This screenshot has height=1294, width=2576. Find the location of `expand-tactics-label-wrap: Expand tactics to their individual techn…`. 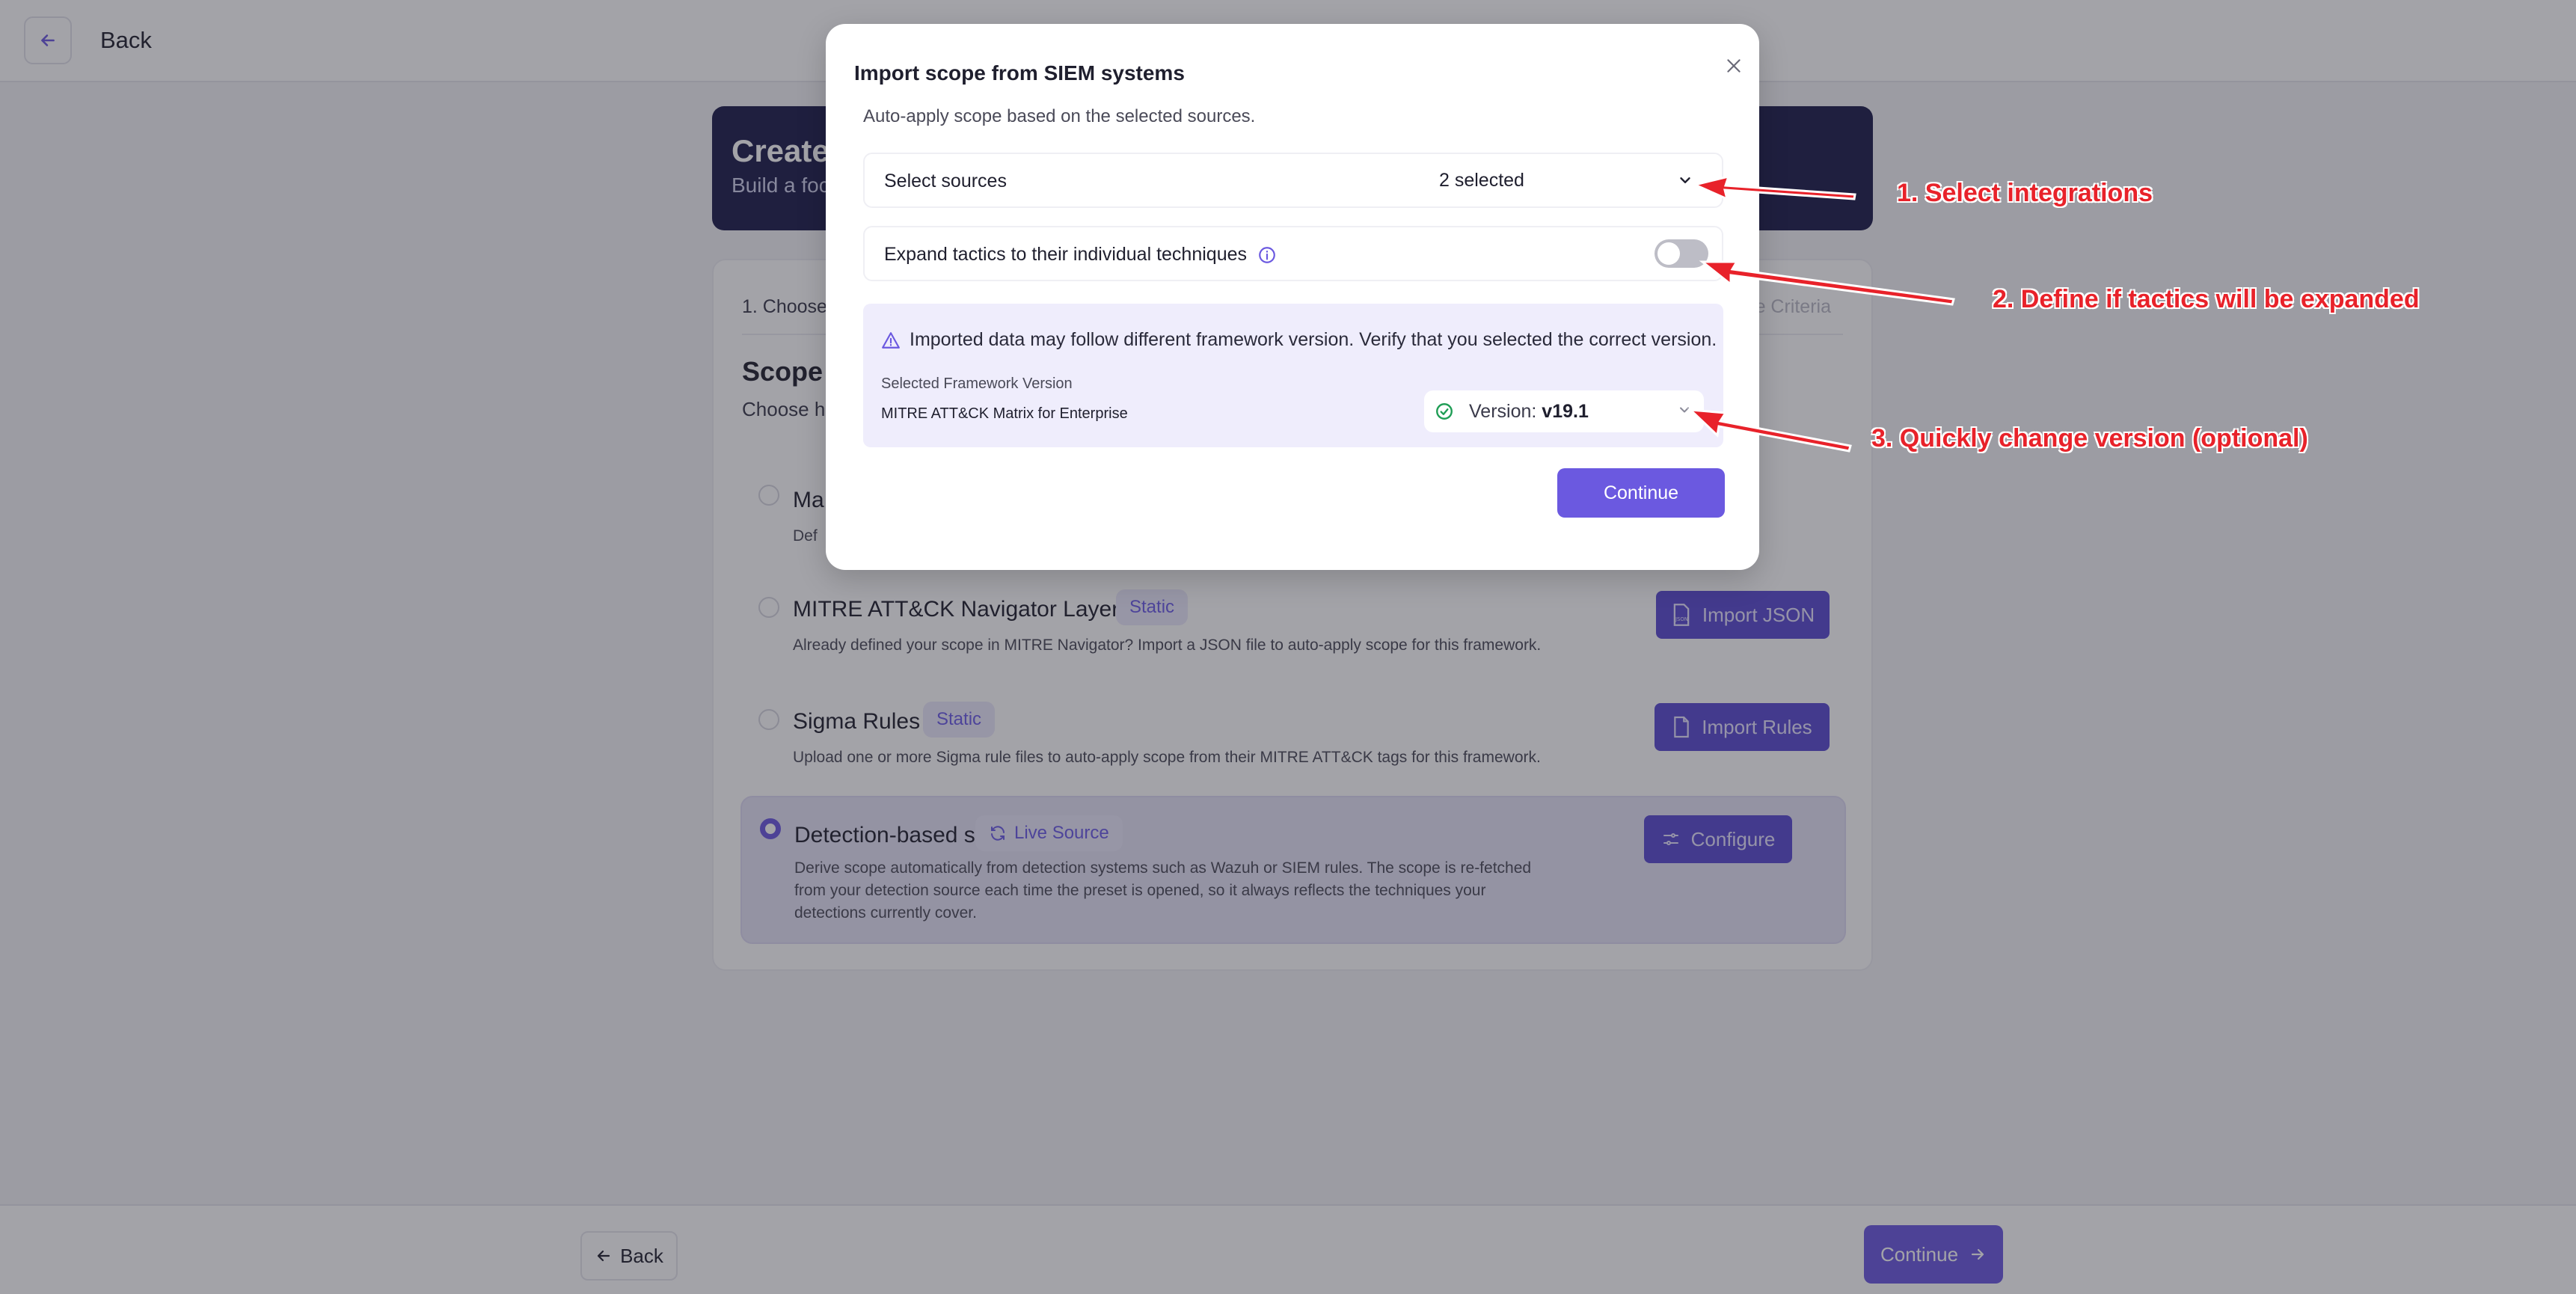

expand-tactics-label-wrap: Expand tactics to their individual techn… is located at coordinates (1080, 255).